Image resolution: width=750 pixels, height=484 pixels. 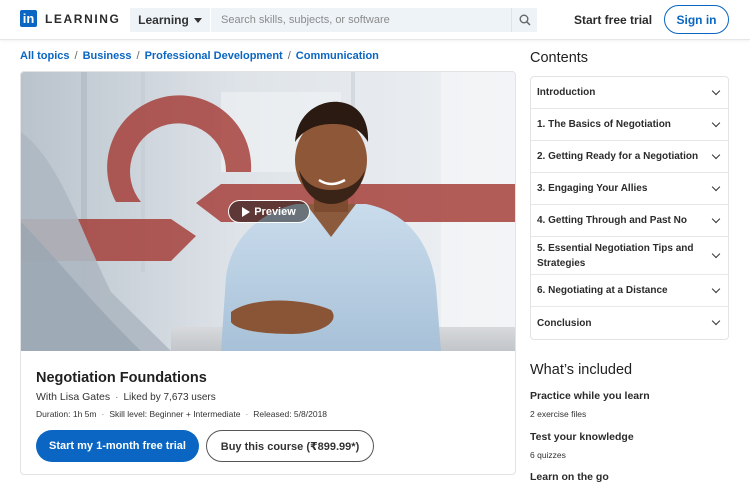 I want to click on search-icon, so click(x=525, y=20).